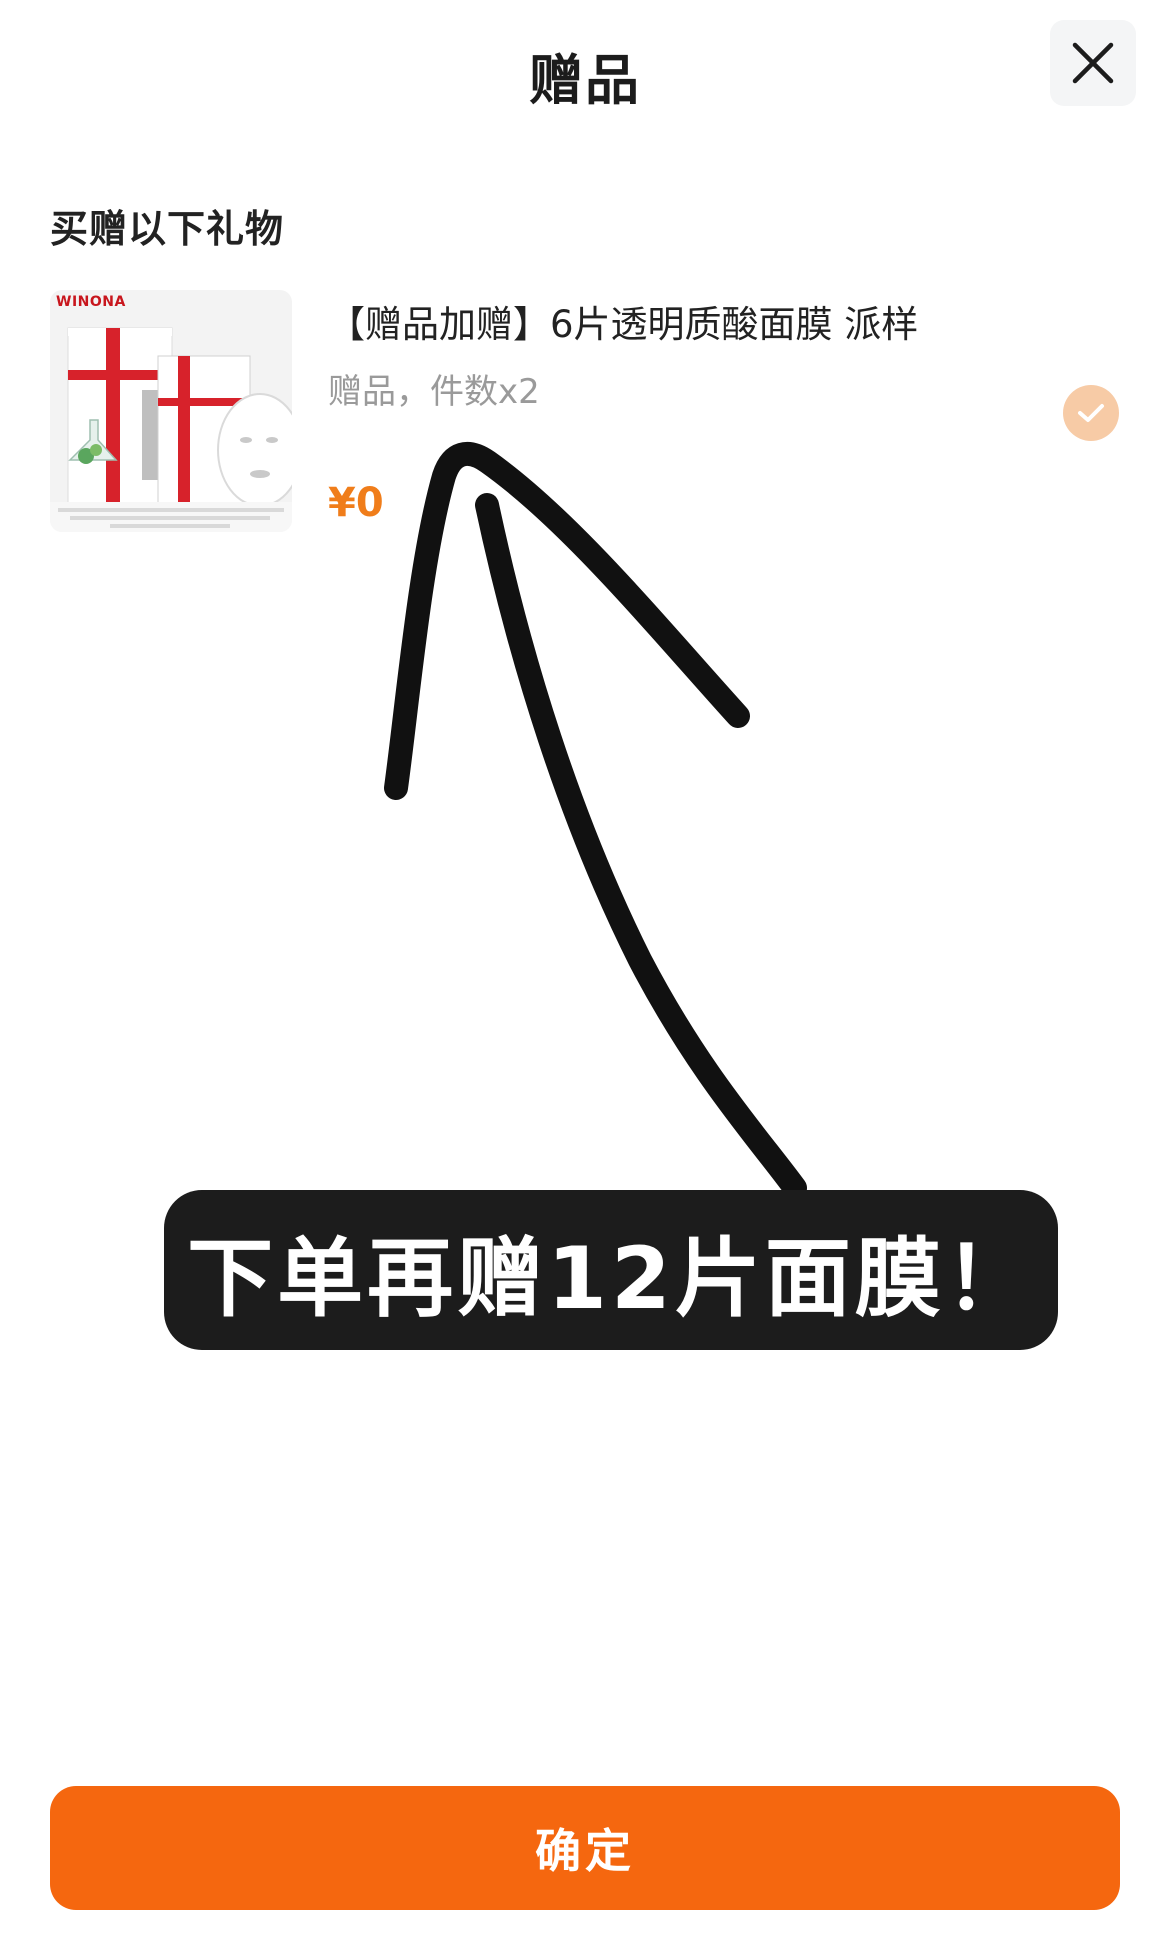 The image size is (1170, 1948). Describe the element at coordinates (623, 324) in the screenshot. I see `product-name: 【赠品加赠】6片透明质酸面膜 派样` at that location.